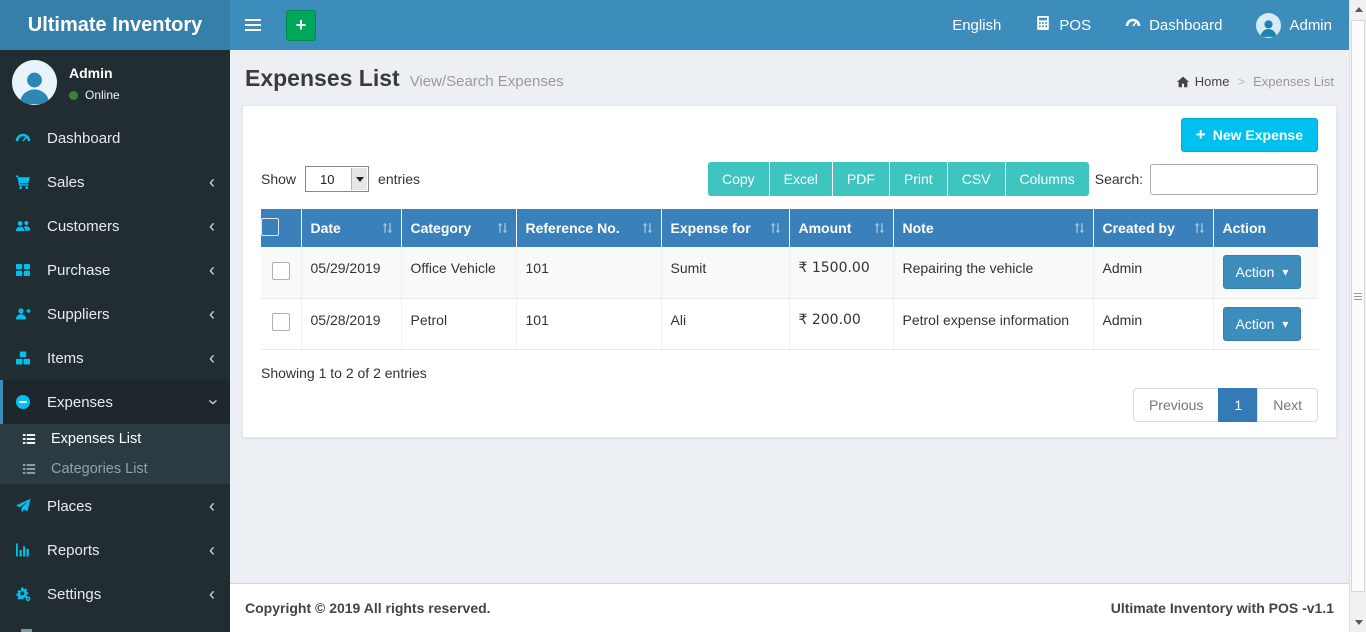 The image size is (1366, 632). I want to click on cell-note: Repairing the vehicle, so click(993, 273).